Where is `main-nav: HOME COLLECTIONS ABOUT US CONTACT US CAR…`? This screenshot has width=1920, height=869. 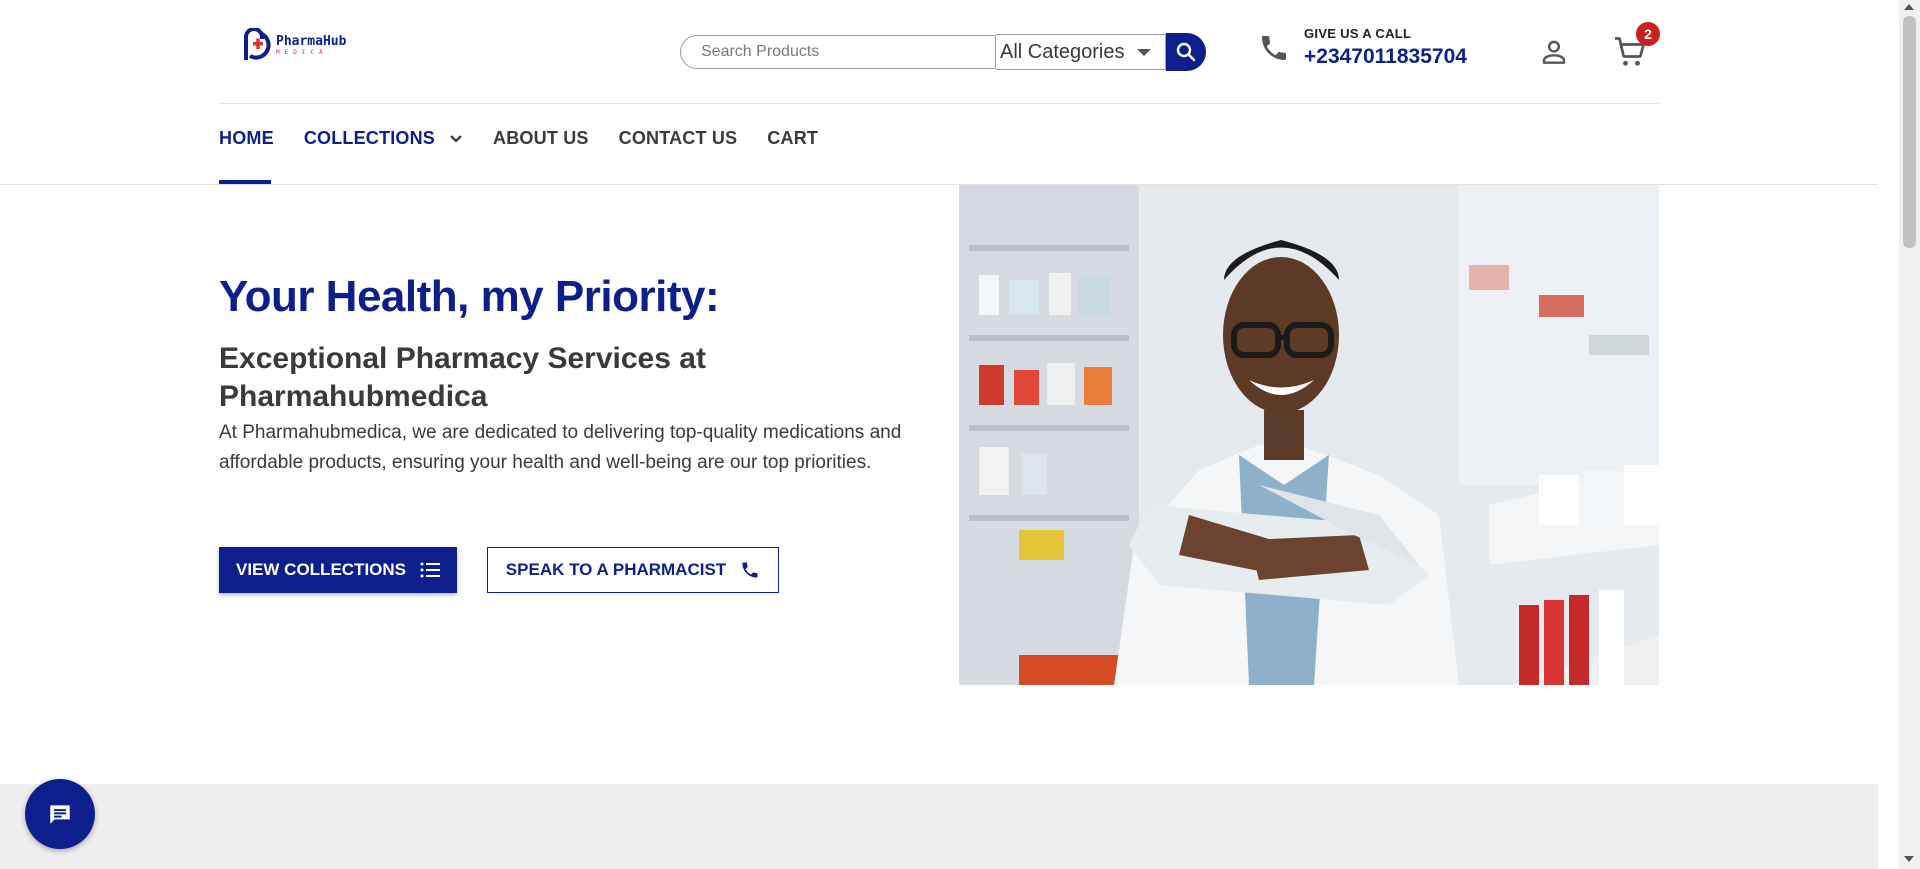
main-nav: HOME COLLECTIONS ABOUT US CONTACT US CAR… is located at coordinates (533, 138).